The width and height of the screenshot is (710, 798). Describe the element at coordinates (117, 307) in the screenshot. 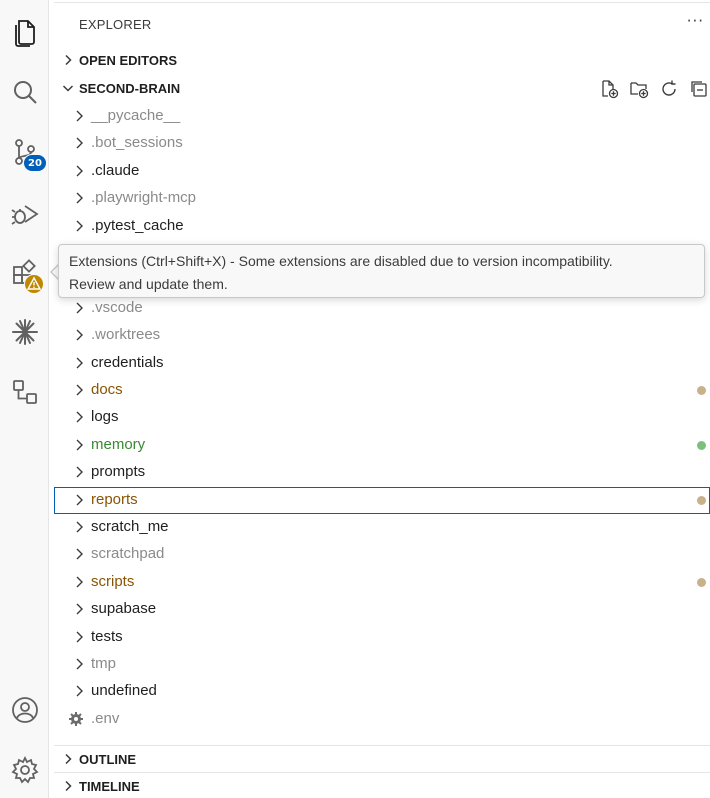

I see `tree-item-label: .vscode` at that location.